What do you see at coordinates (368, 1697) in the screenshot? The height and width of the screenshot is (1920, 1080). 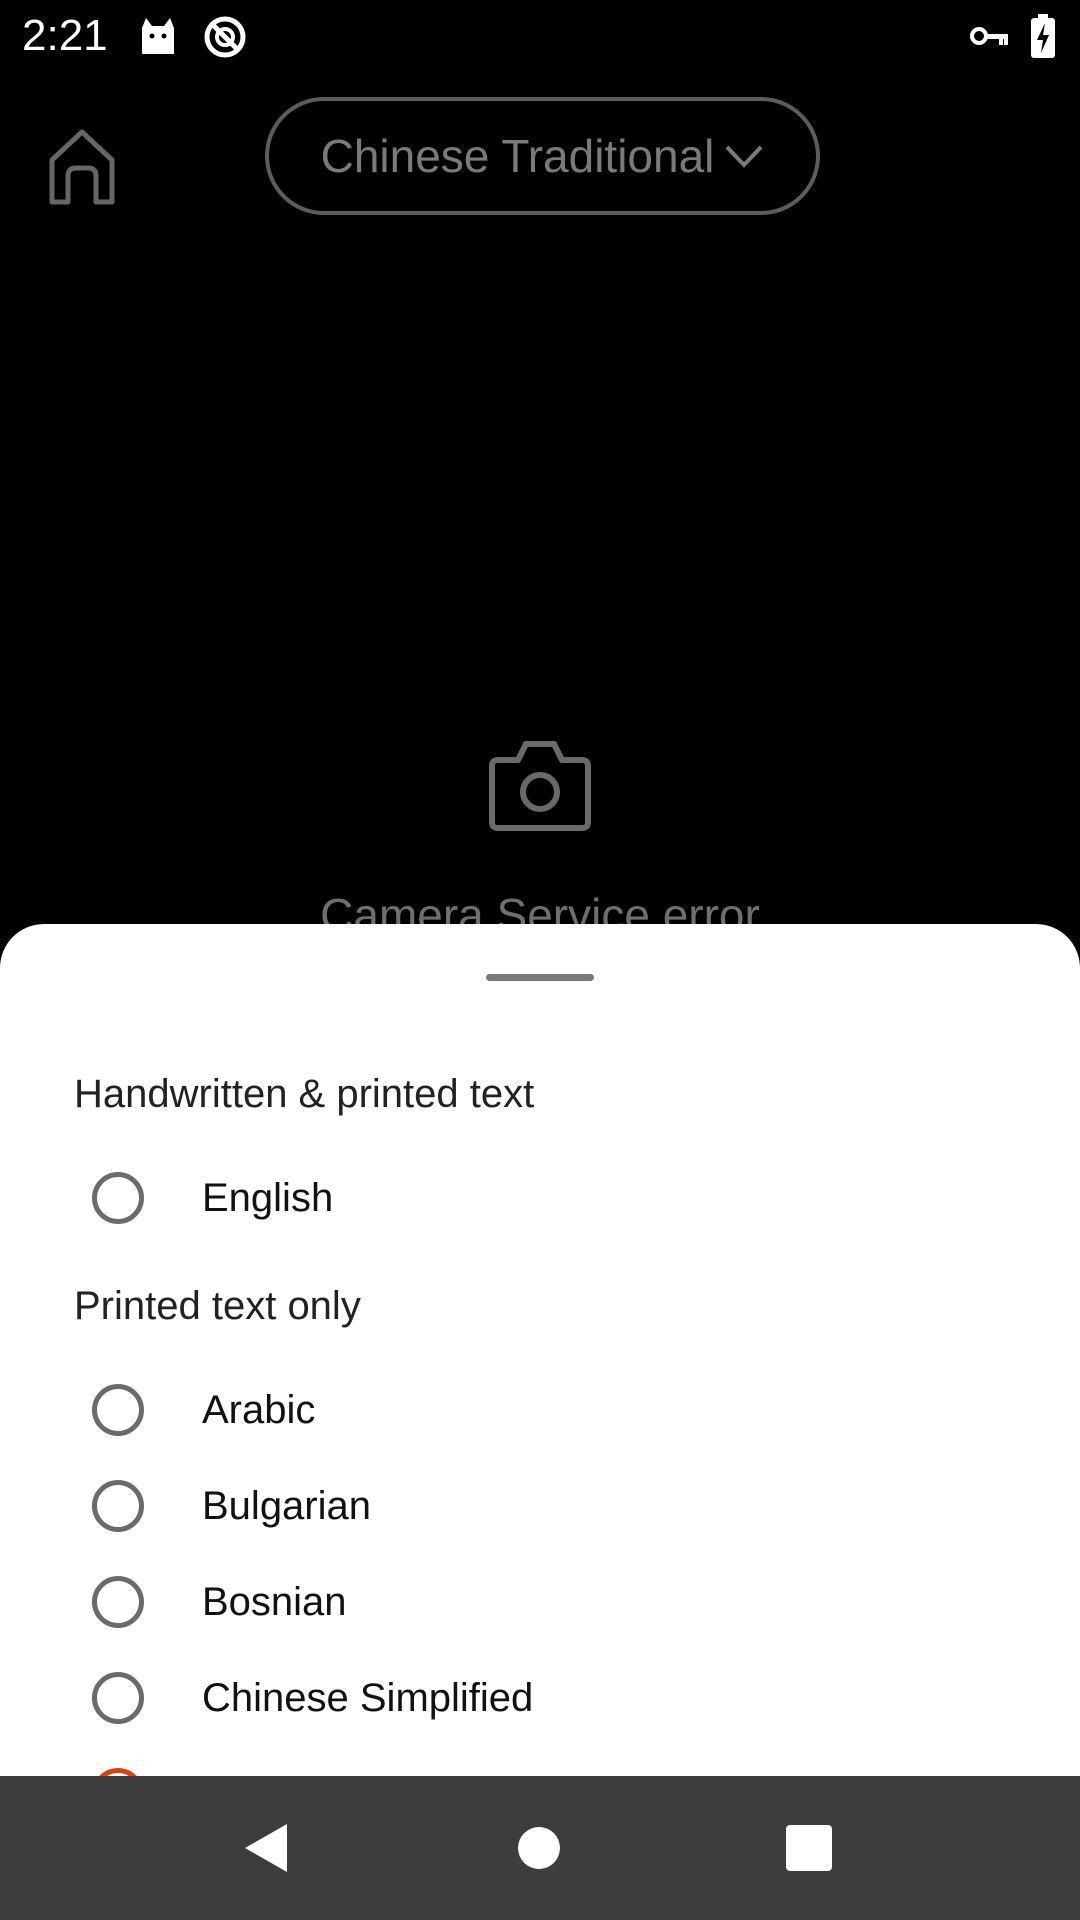 I see `language-option-label: Chinese Simplified` at bounding box center [368, 1697].